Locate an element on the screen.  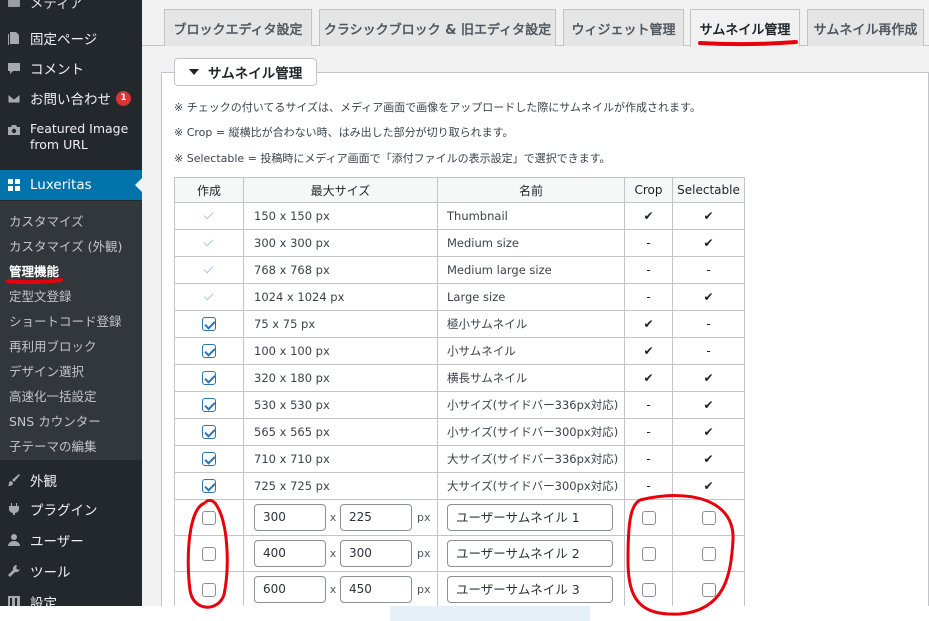
sidebar-item-settings: 設定 is located at coordinates (71, 599).